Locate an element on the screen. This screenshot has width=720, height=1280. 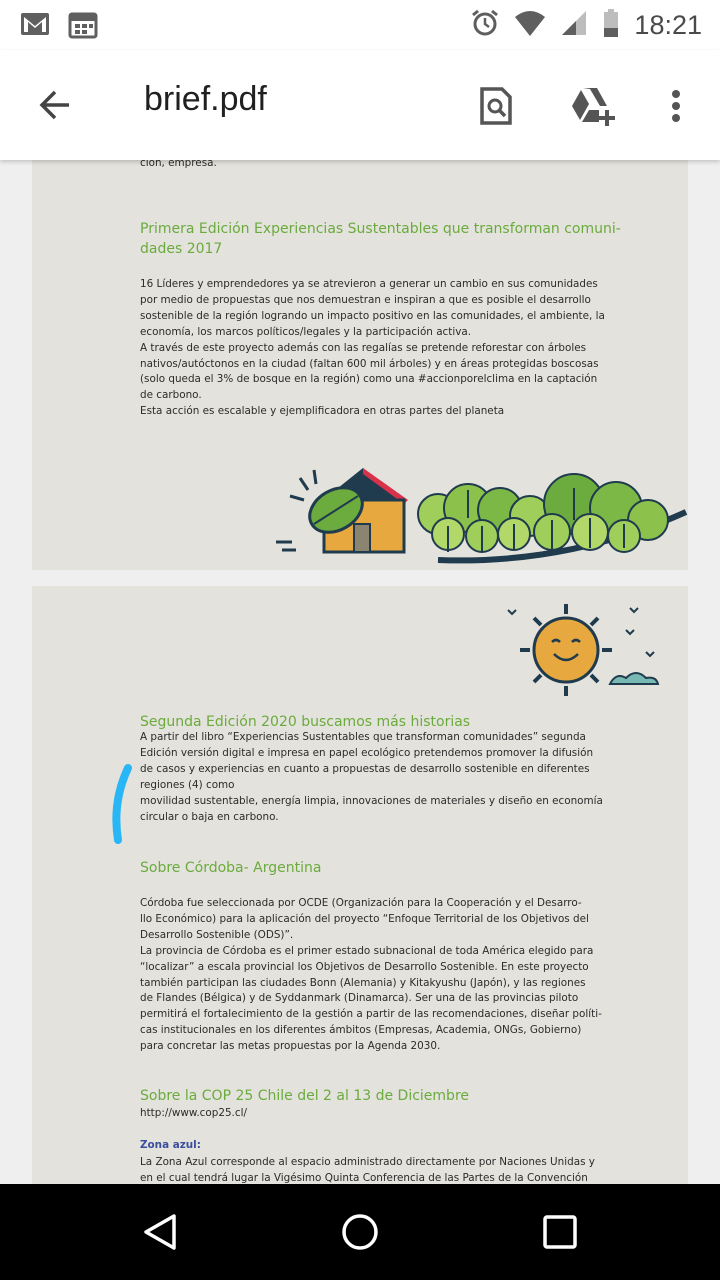
link-text: http://www.cop25.cl/ is located at coordinates (361, 1114).